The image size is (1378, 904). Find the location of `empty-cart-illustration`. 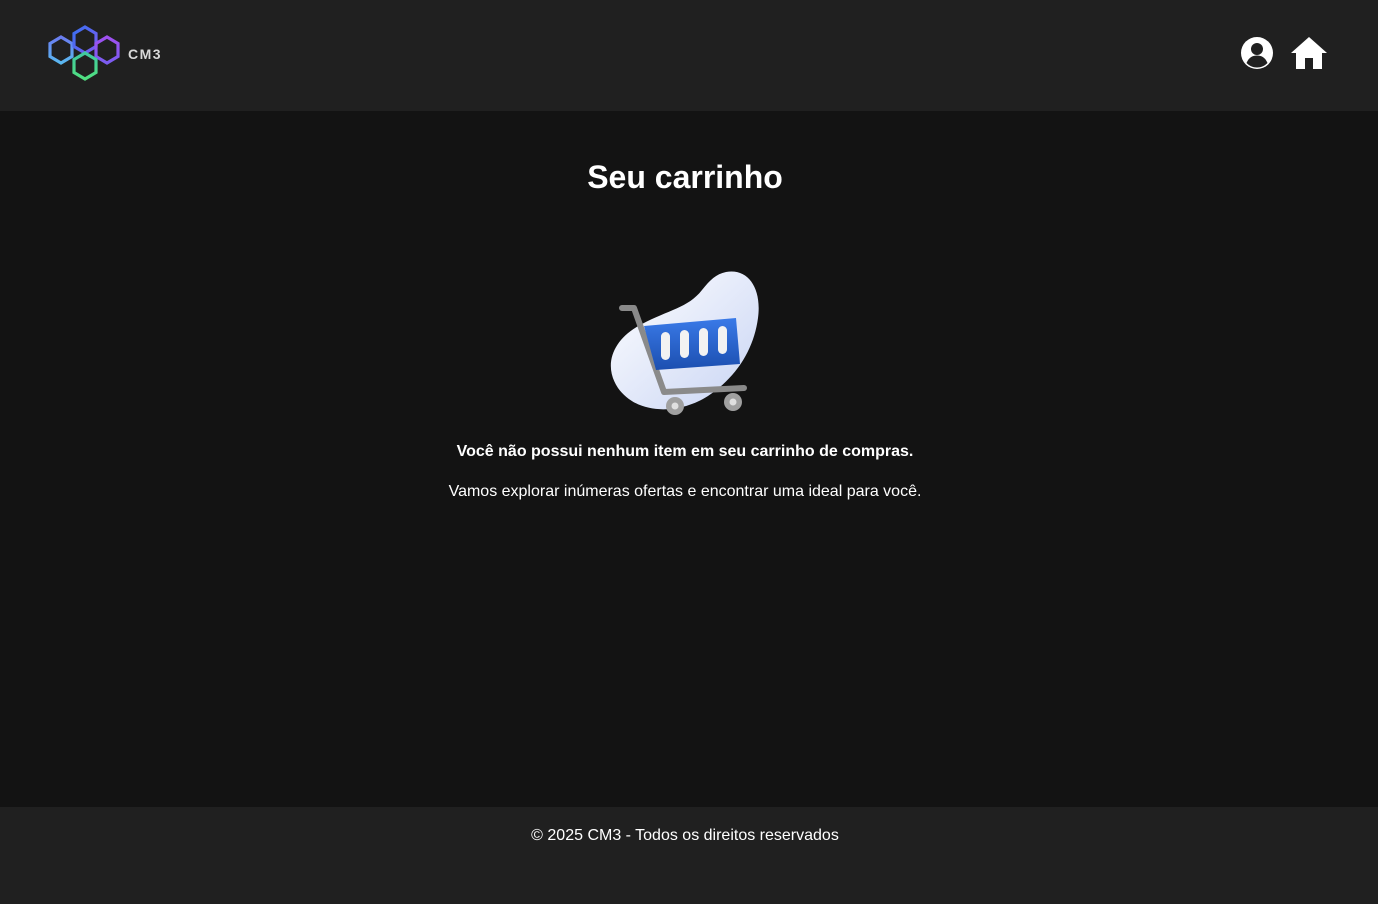

empty-cart-illustration is located at coordinates (688, 346).